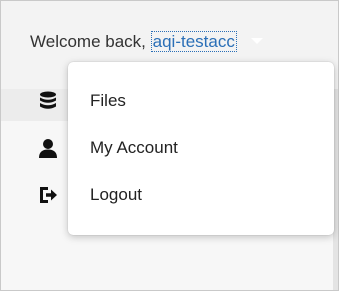 The width and height of the screenshot is (339, 291). What do you see at coordinates (256, 40) in the screenshot?
I see `chevron-down-icon` at bounding box center [256, 40].